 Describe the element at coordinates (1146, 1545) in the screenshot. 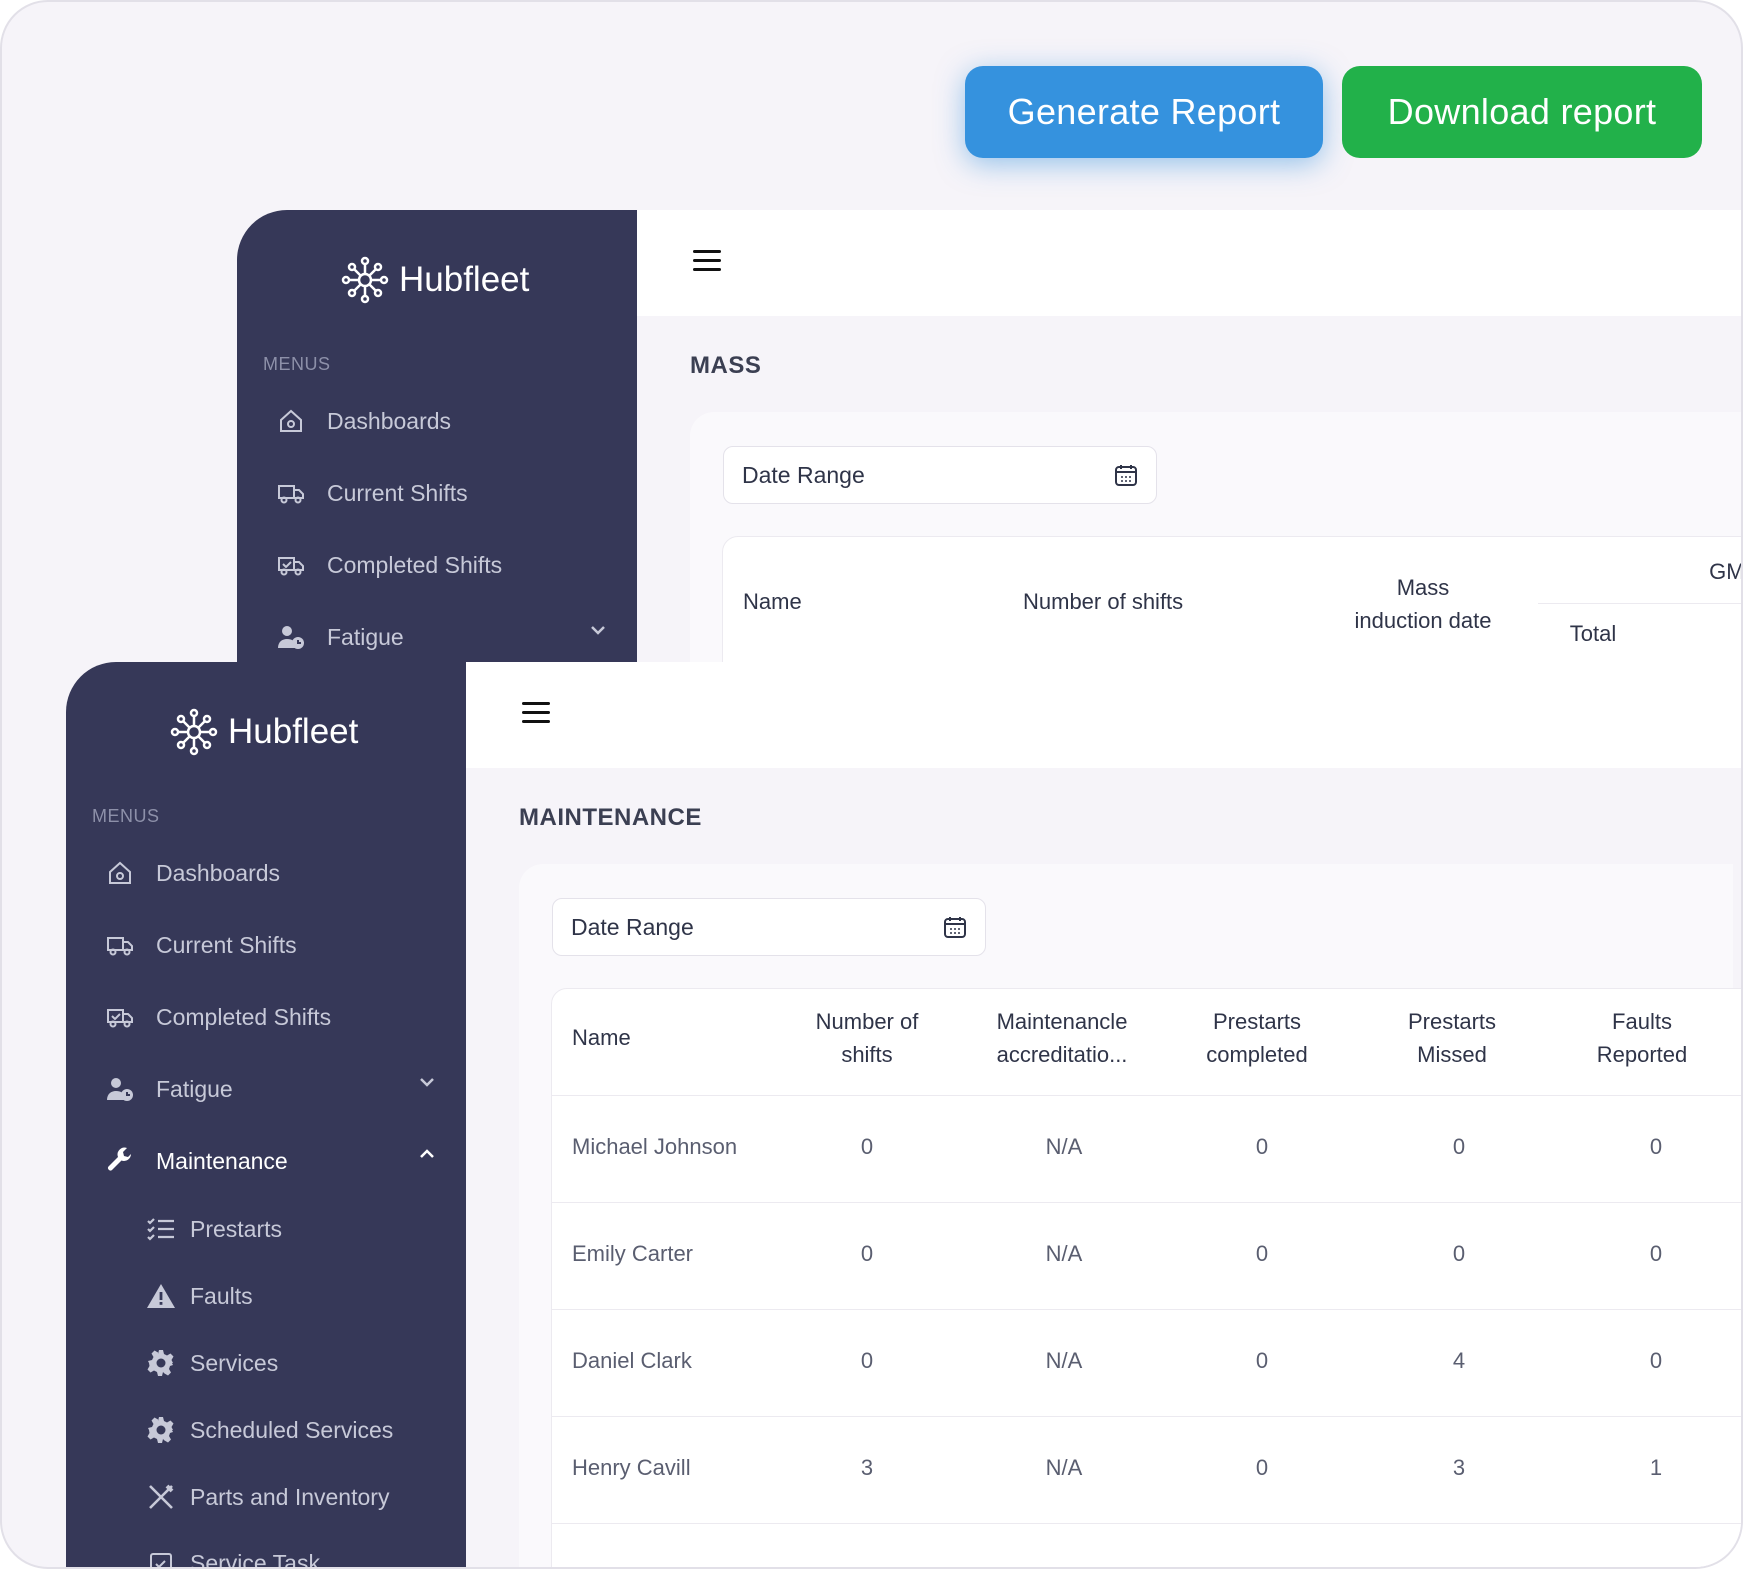

I see `table-row` at that location.